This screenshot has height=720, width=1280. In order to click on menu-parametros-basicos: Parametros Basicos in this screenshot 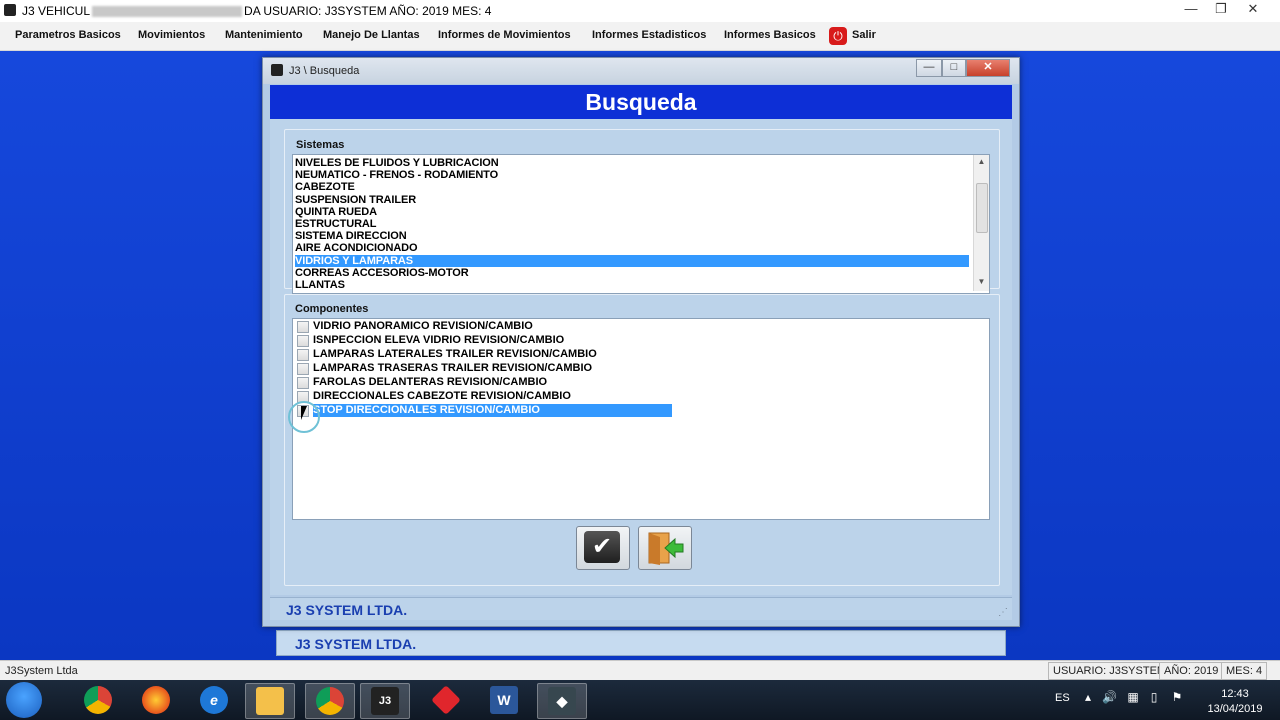, I will do `click(68, 35)`.